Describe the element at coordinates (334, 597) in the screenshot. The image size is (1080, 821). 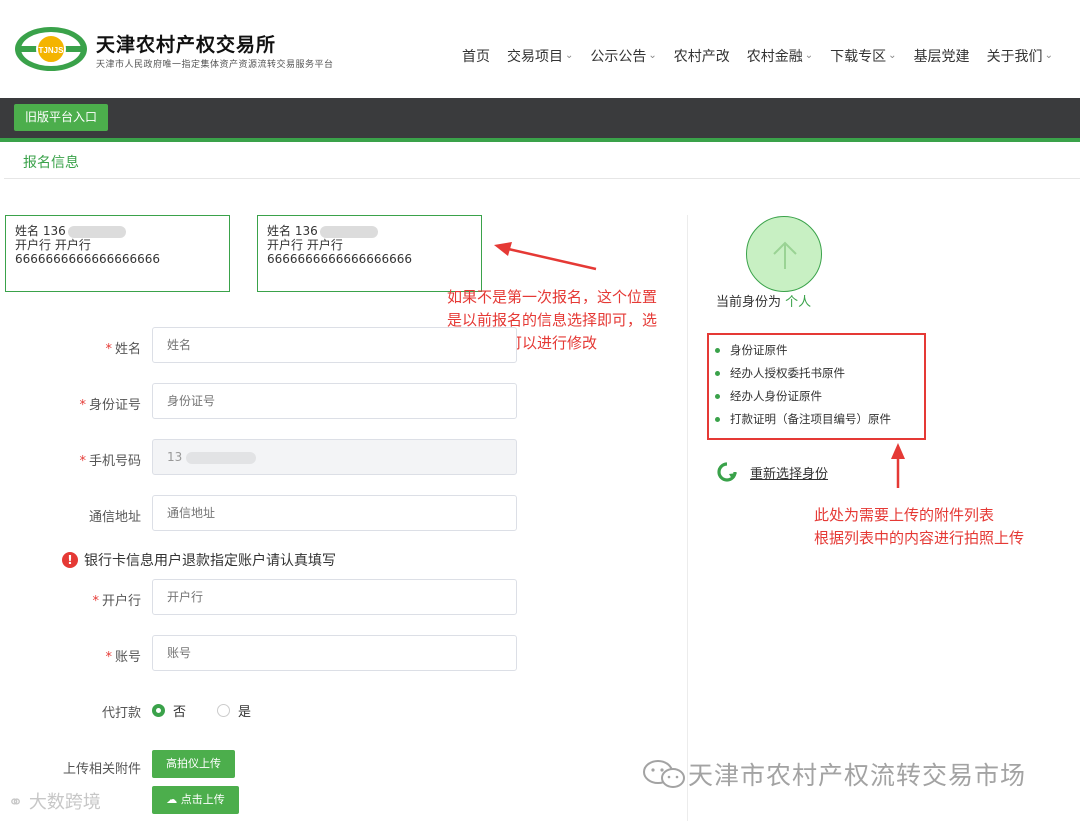
I see `bank-input` at that location.